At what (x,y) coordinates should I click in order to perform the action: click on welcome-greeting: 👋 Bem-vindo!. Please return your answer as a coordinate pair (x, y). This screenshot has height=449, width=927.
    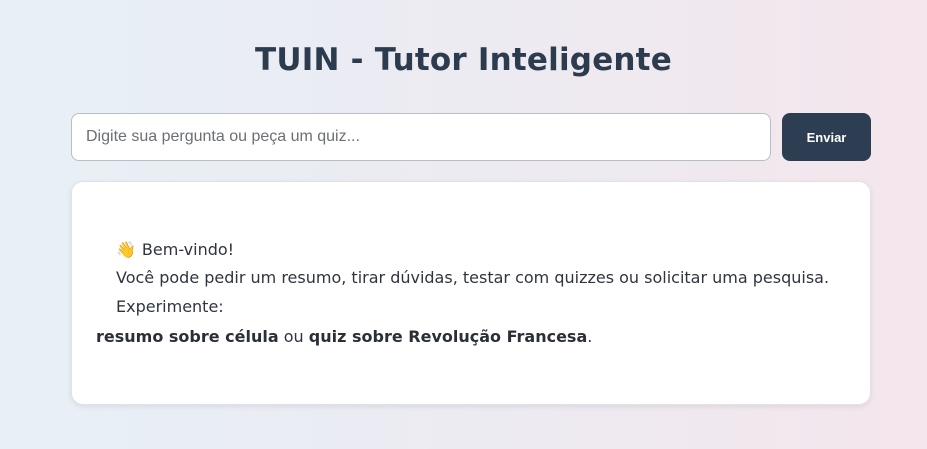
    Looking at the image, I should click on (175, 249).